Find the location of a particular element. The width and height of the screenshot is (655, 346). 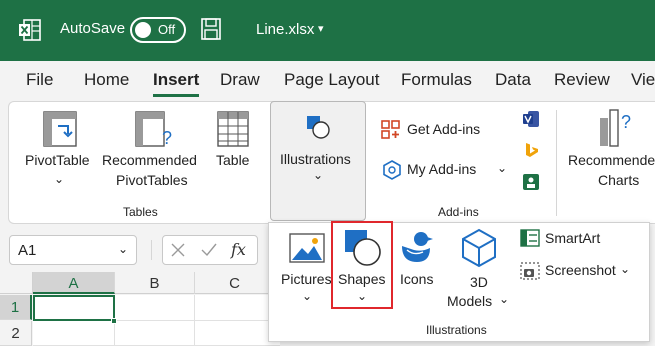

3d-models-label-line1: 3D is located at coordinates (479, 282).